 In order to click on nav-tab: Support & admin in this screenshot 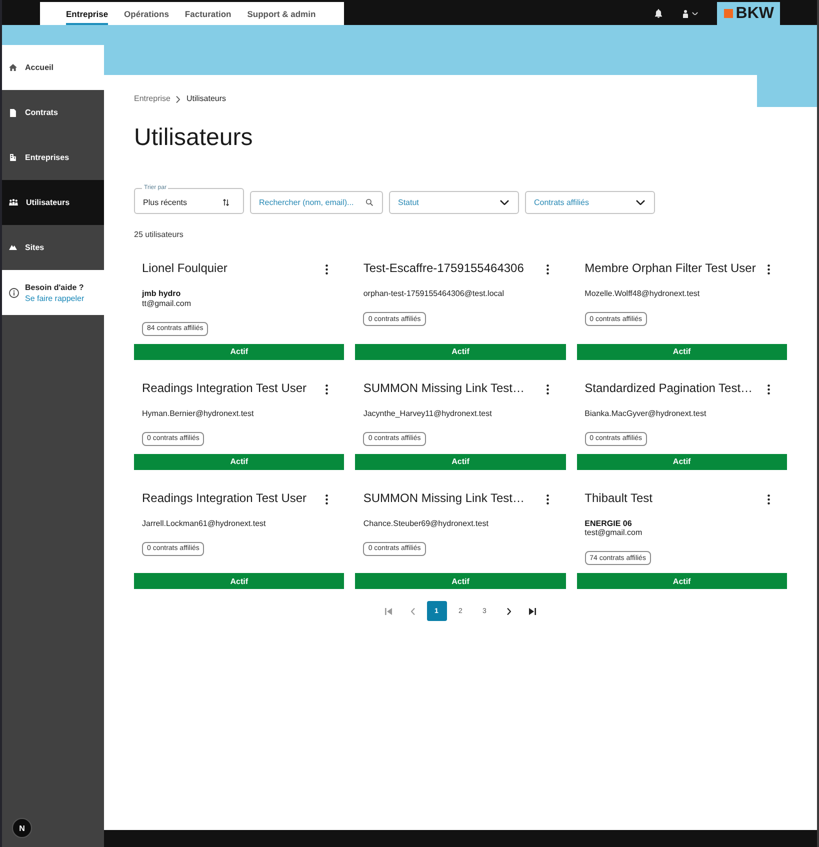, I will do `click(281, 13)`.